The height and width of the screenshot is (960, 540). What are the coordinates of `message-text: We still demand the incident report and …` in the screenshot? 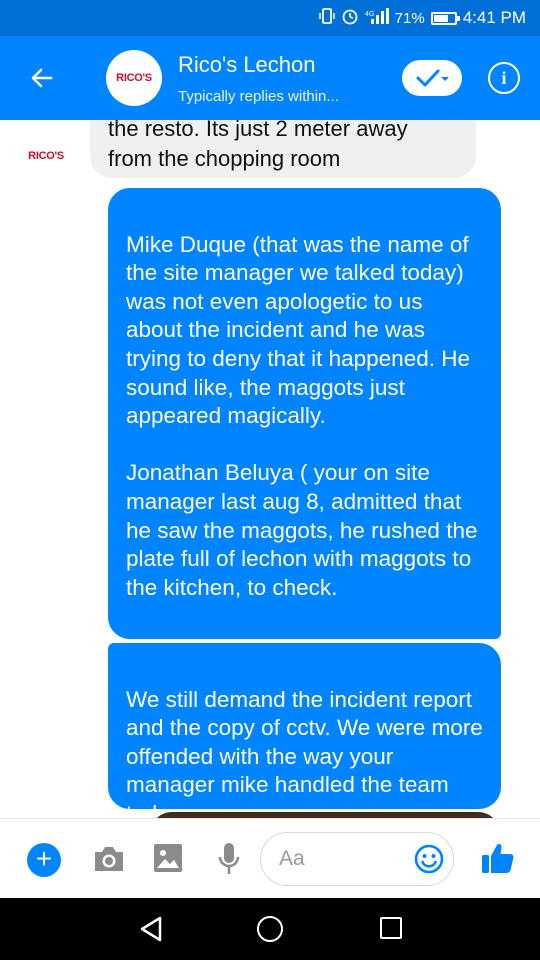 It's located at (304, 753).